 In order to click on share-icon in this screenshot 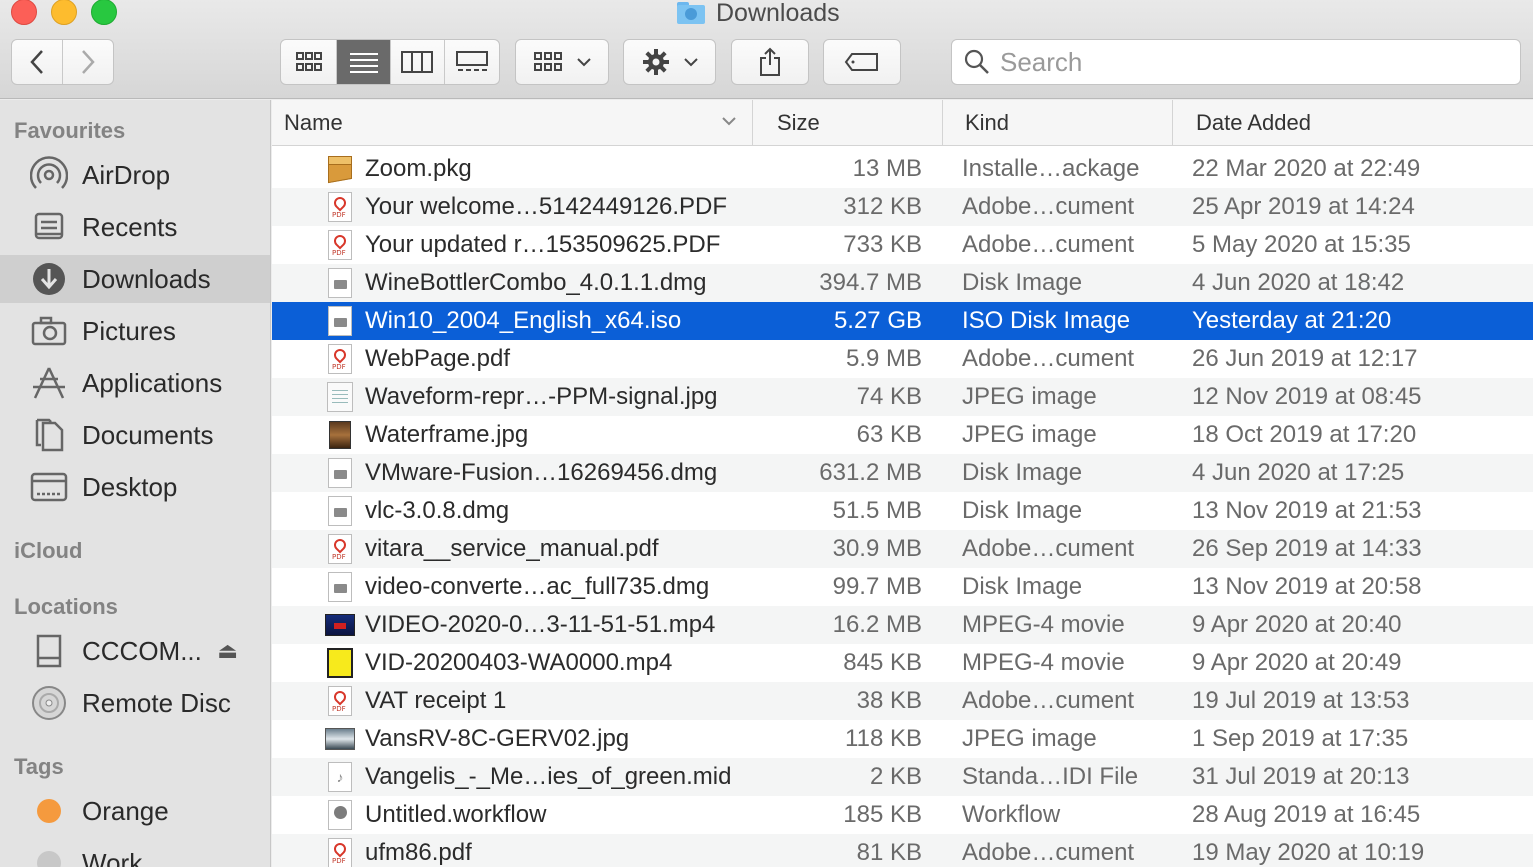, I will do `click(770, 61)`.